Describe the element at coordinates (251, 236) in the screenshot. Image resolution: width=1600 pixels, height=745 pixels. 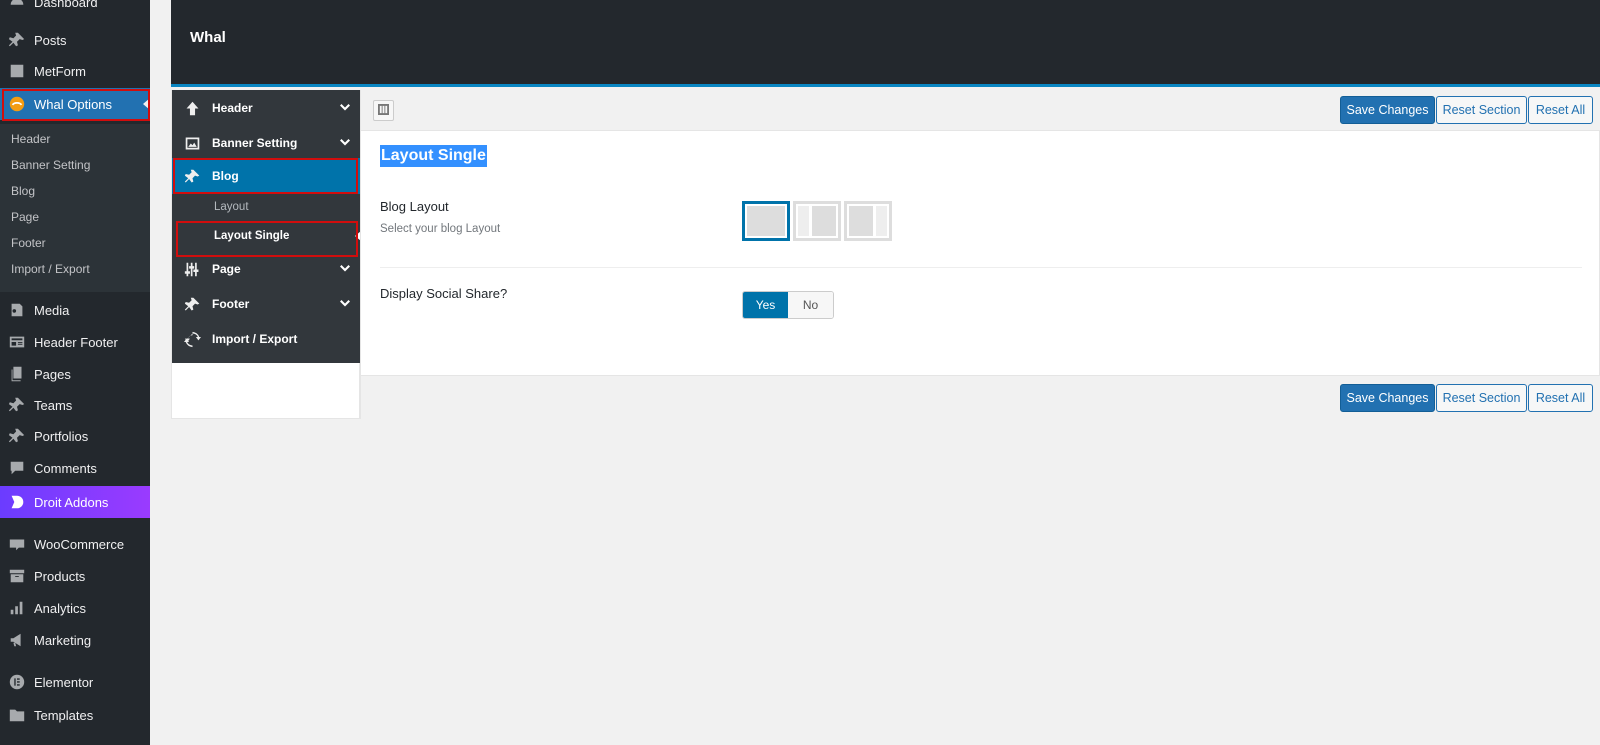
I see `options-sub-layout-single: Layout Single` at that location.